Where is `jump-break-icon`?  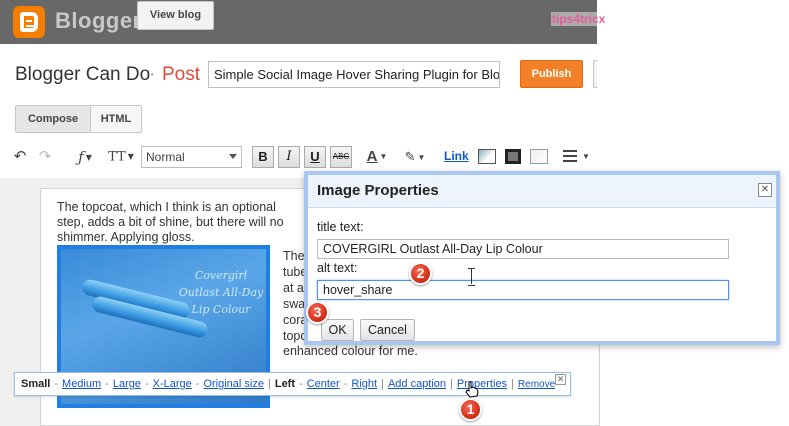 jump-break-icon is located at coordinates (539, 156).